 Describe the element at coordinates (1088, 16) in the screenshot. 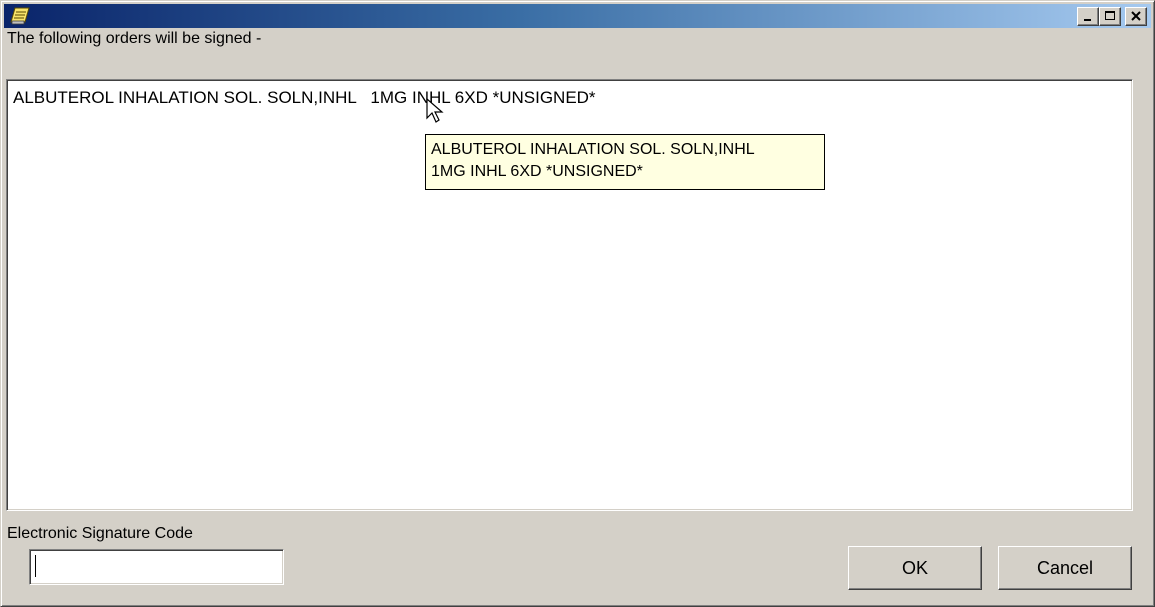

I see `minimize-button` at that location.